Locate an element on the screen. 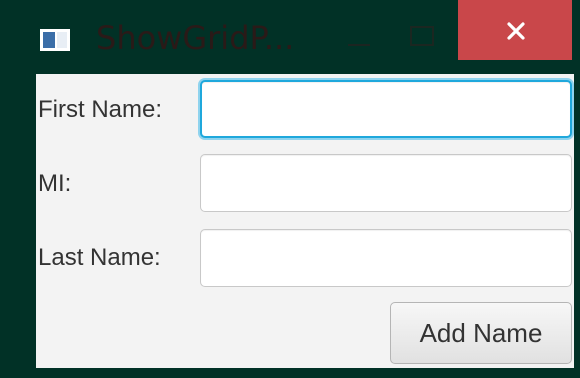 This screenshot has width=580, height=378. first-name-label: First Name: is located at coordinates (100, 109).